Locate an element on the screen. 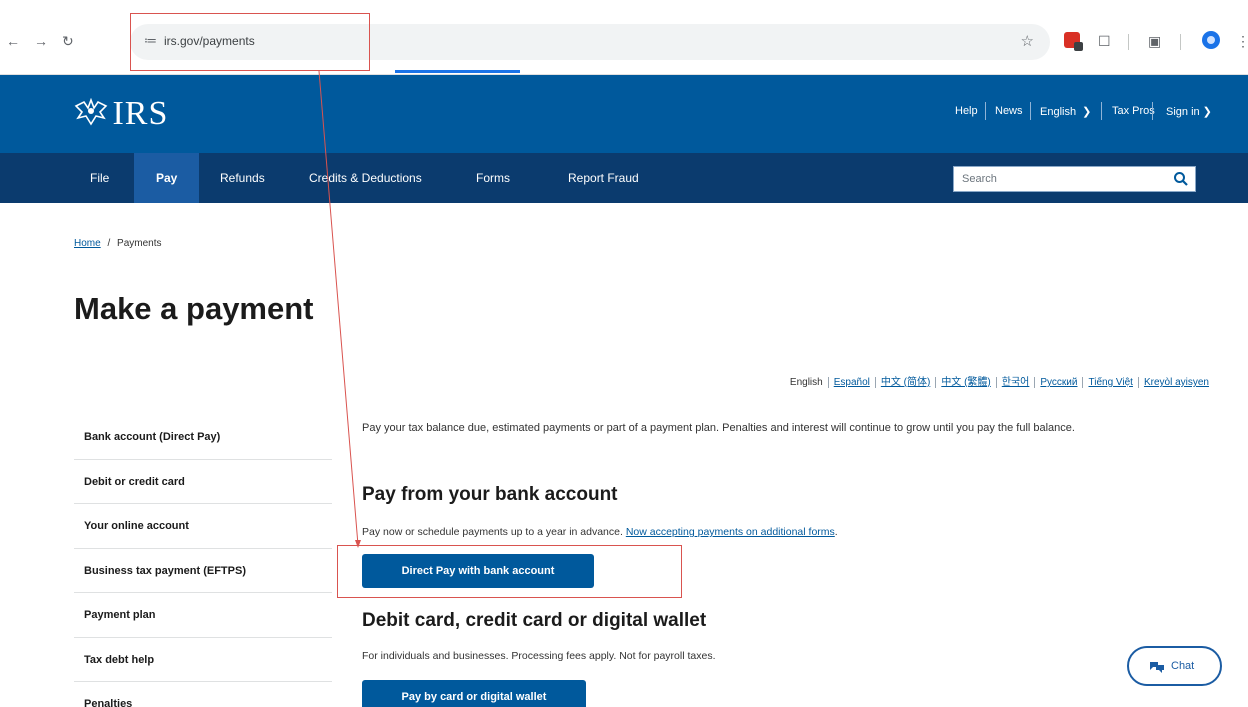 This screenshot has height=707, width=1248. lang-russian: Русский is located at coordinates (1058, 382).